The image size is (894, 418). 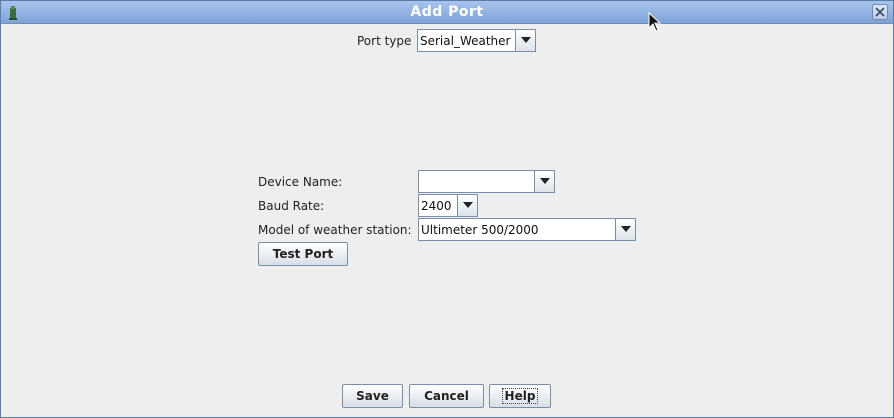 I want to click on port-type-select: Serial_Weather, so click(x=476, y=40).